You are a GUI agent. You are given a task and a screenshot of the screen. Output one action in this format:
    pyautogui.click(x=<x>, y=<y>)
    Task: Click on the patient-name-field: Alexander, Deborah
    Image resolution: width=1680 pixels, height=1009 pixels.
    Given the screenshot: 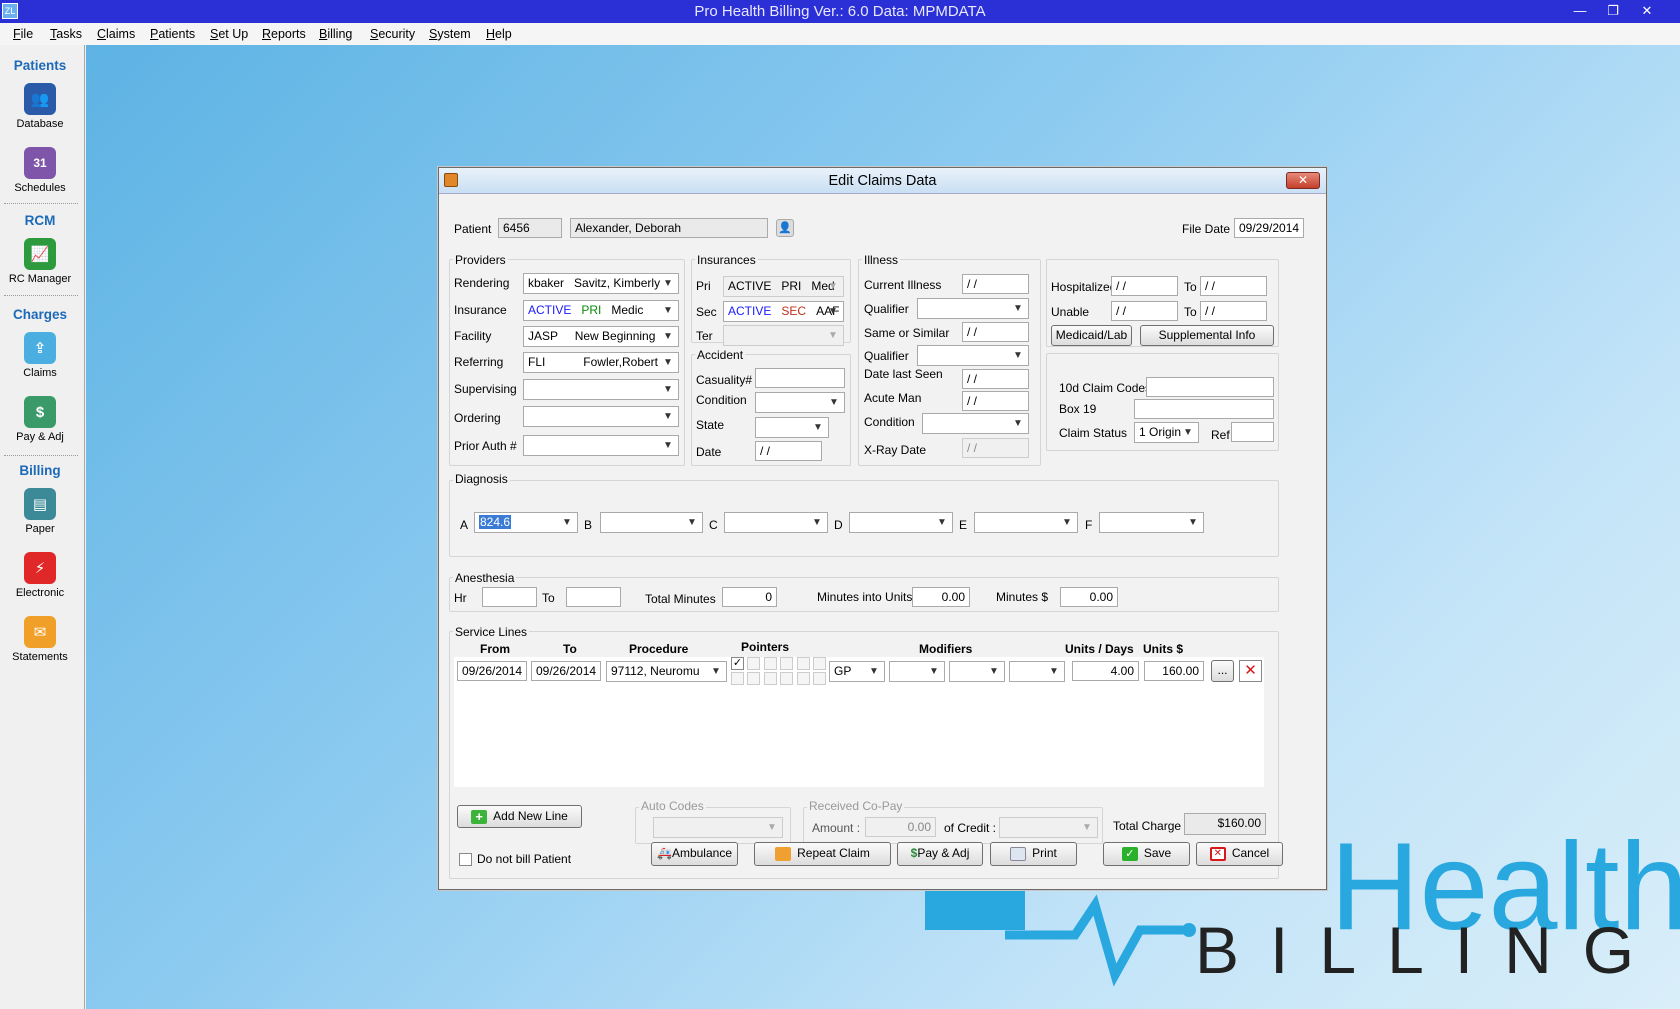 What is the action you would take?
    pyautogui.click(x=669, y=228)
    